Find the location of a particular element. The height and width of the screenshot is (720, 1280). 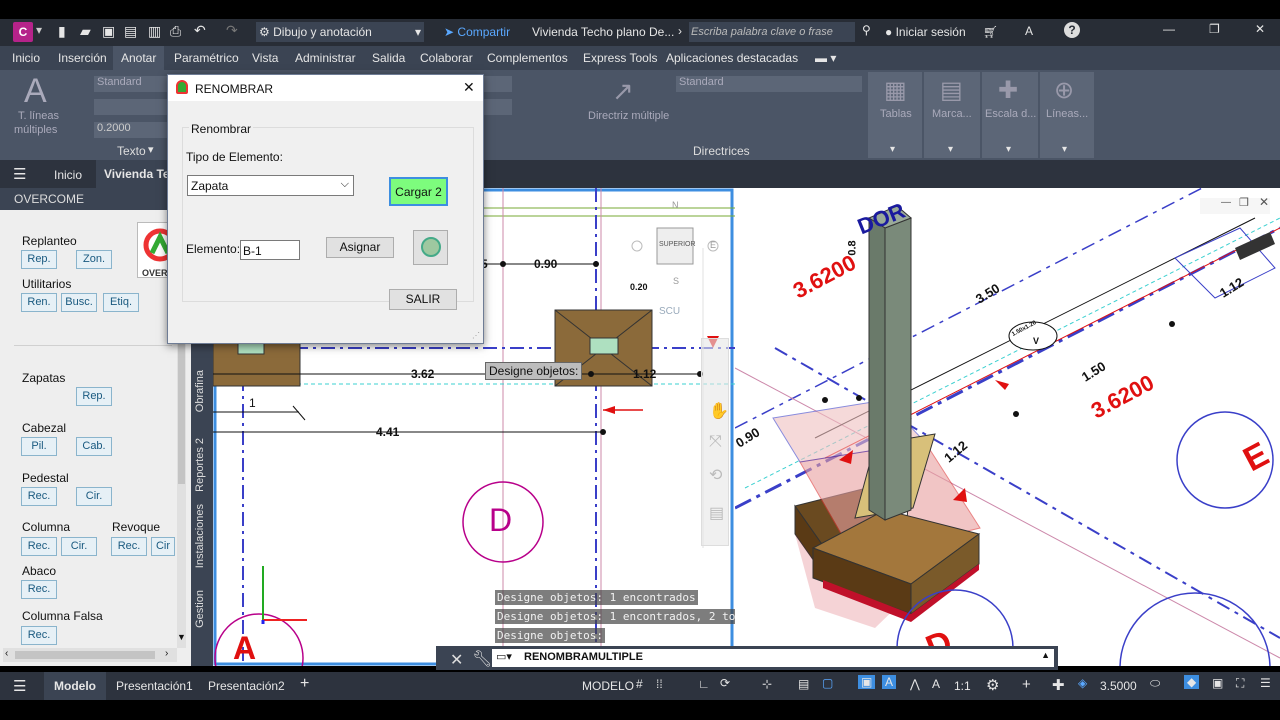

vtab-obrafina: Obrafina is located at coordinates (200, 391).